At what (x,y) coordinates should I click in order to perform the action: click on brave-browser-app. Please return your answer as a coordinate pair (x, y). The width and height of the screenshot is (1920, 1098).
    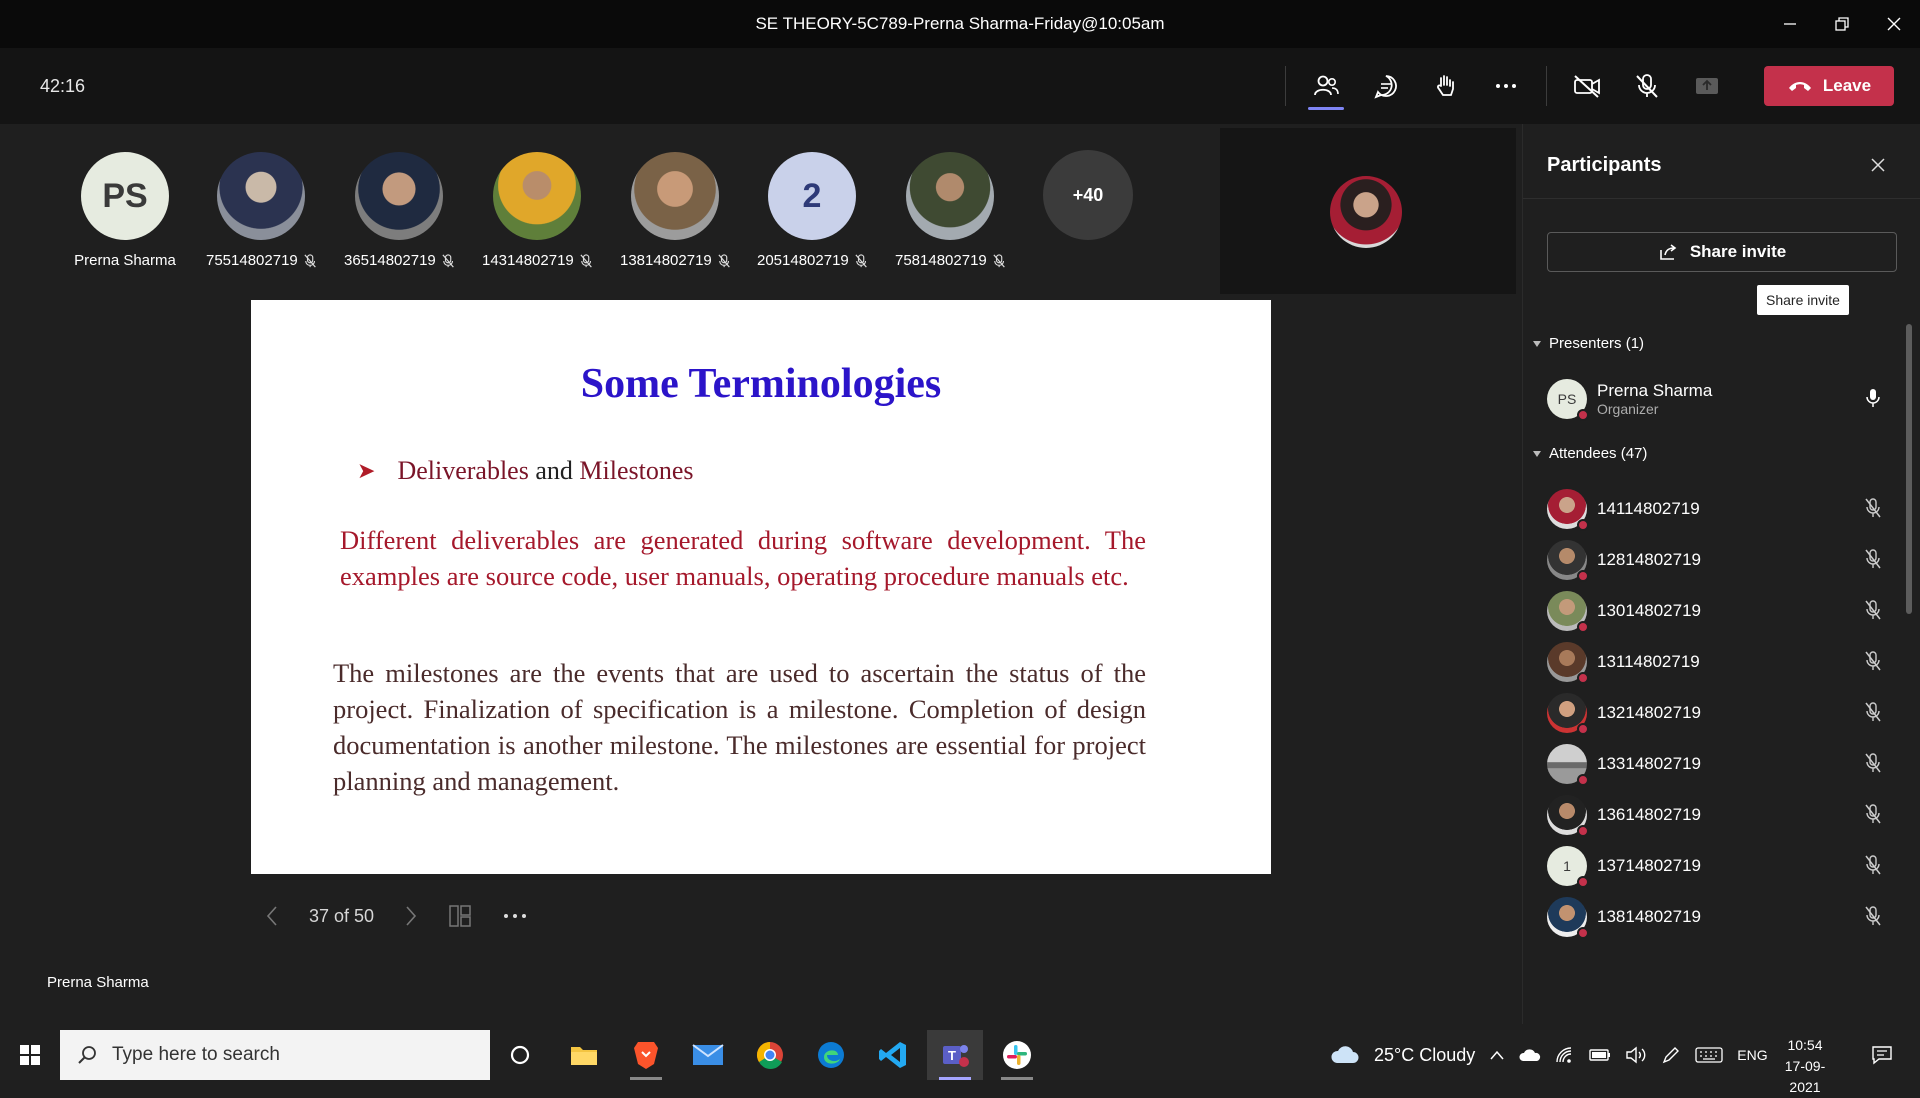
    Looking at the image, I should click on (646, 1055).